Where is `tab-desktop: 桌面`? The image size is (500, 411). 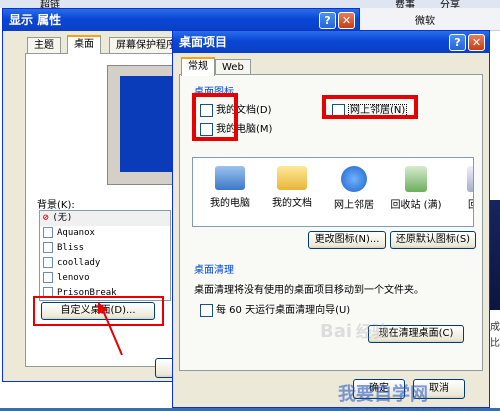
tab-desktop: 桌面 is located at coordinates (84, 44).